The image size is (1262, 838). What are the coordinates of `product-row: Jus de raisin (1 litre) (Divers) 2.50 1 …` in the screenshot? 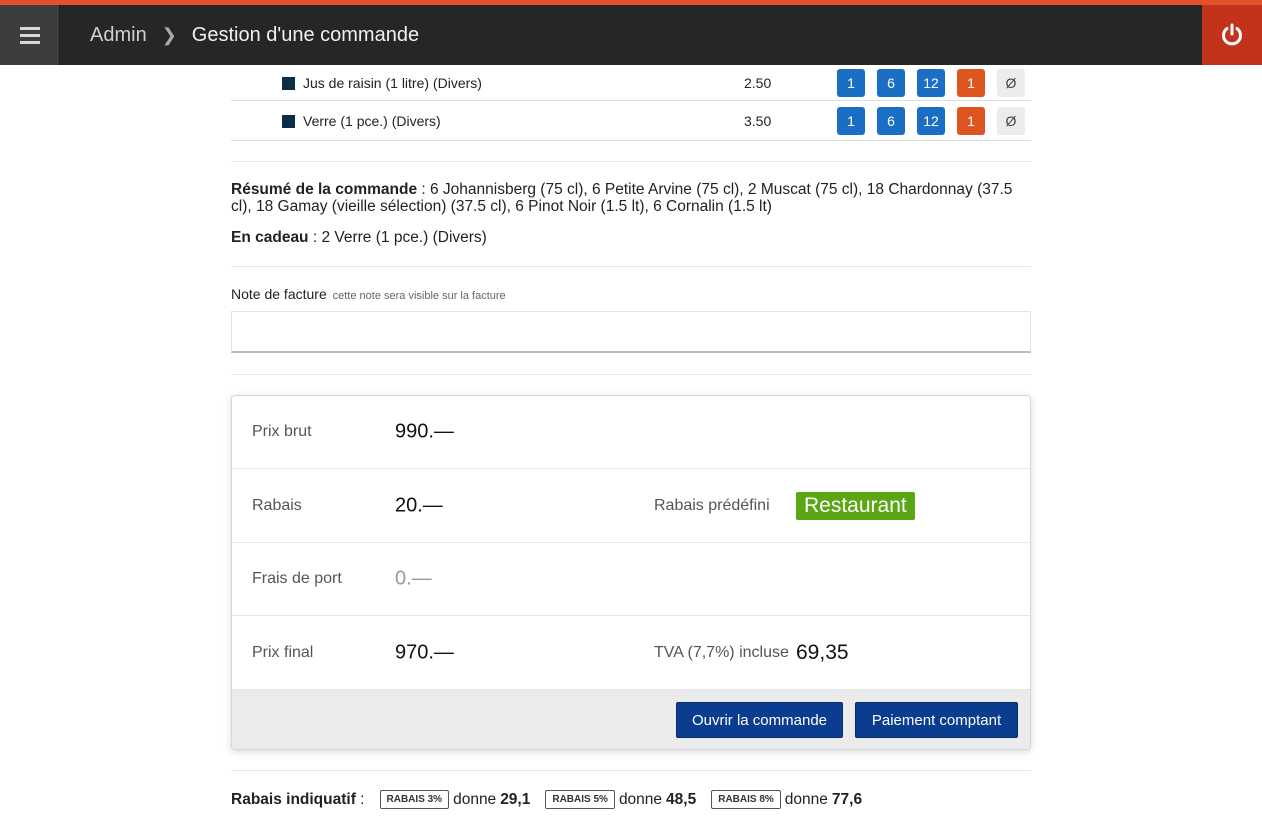 It's located at (631, 83).